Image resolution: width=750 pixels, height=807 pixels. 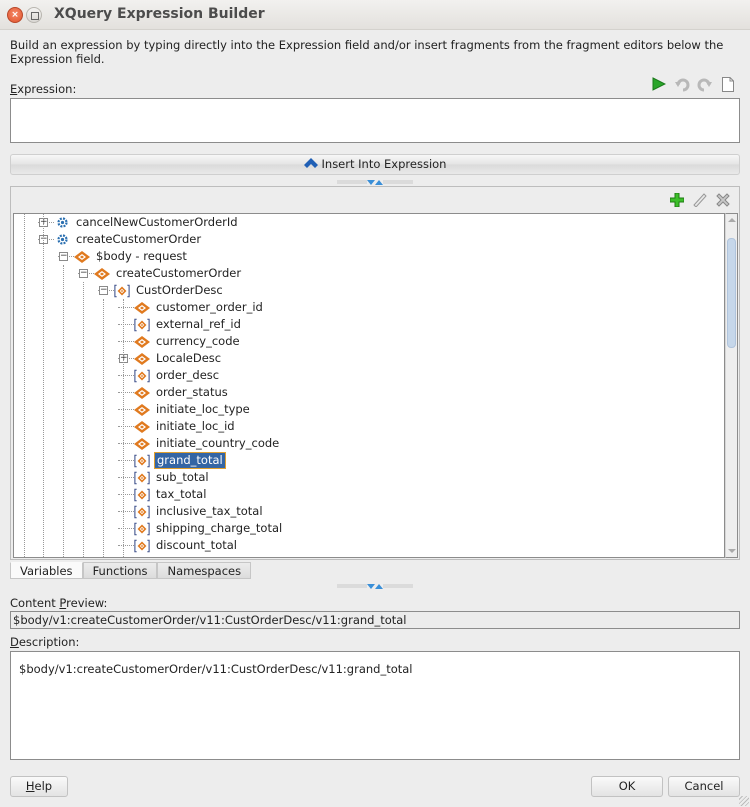 I want to click on tree-node: inclusive_tax_total, so click(x=199, y=511).